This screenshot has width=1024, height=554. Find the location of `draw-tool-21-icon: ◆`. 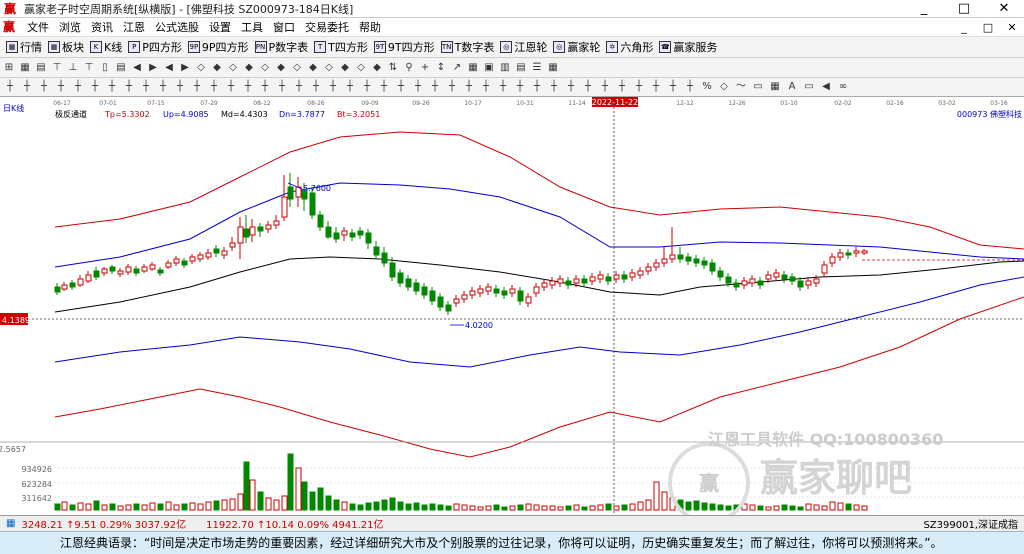

draw-tool-21-icon: ◆ is located at coordinates (345, 68).